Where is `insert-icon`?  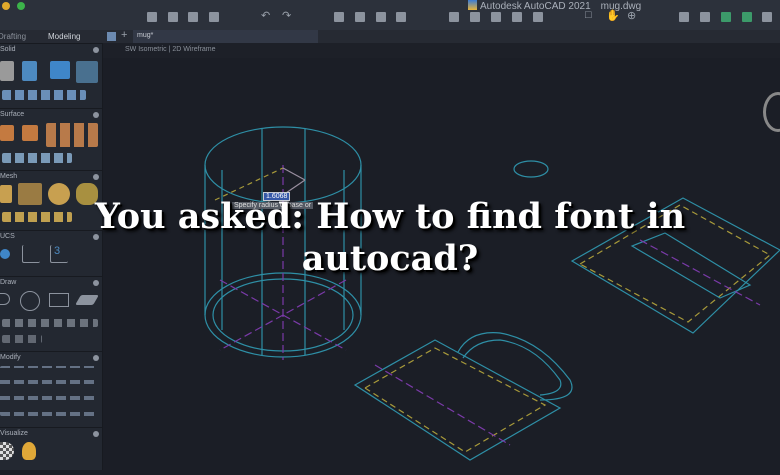
insert-icon is located at coordinates (538, 17).